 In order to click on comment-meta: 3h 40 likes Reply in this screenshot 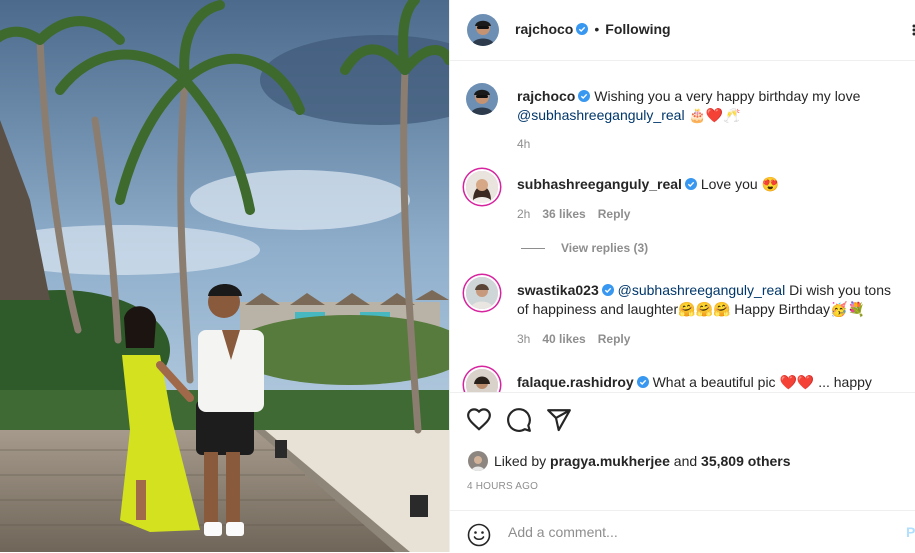, I will do `click(579, 339)`.